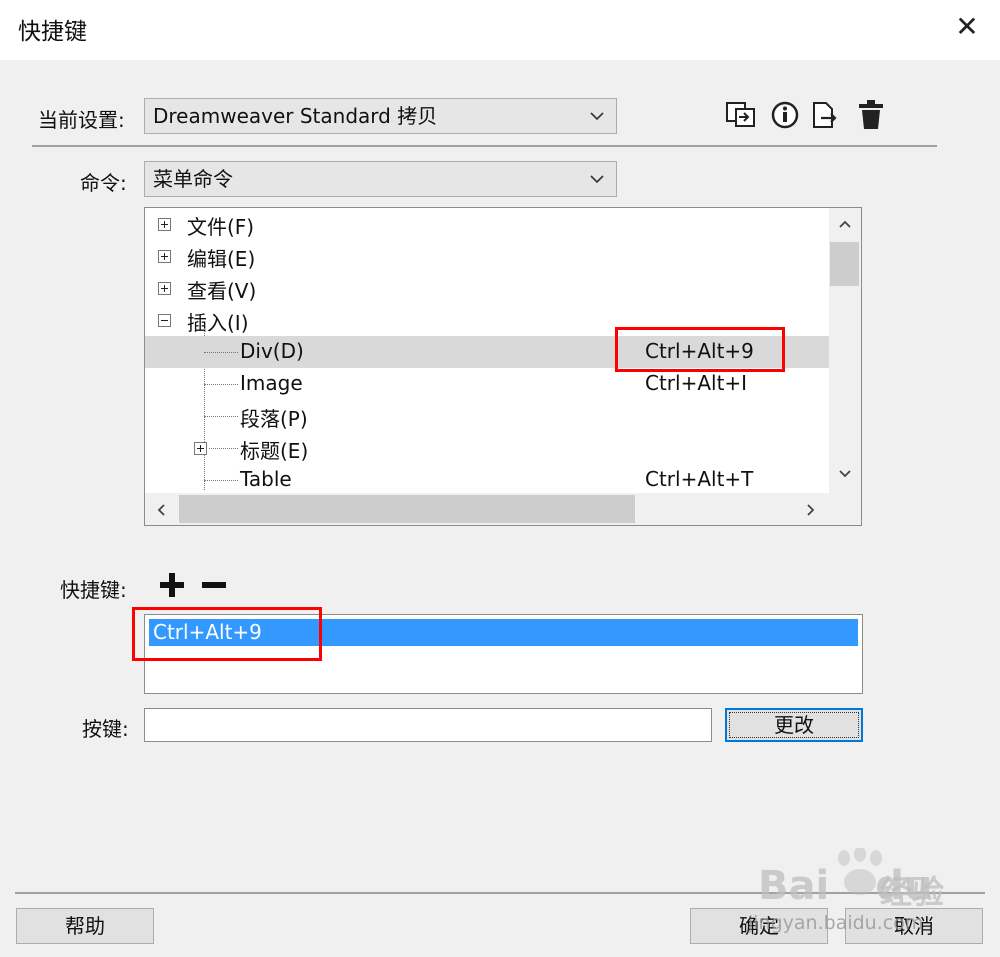  What do you see at coordinates (484, 146) in the screenshot?
I see `separator` at bounding box center [484, 146].